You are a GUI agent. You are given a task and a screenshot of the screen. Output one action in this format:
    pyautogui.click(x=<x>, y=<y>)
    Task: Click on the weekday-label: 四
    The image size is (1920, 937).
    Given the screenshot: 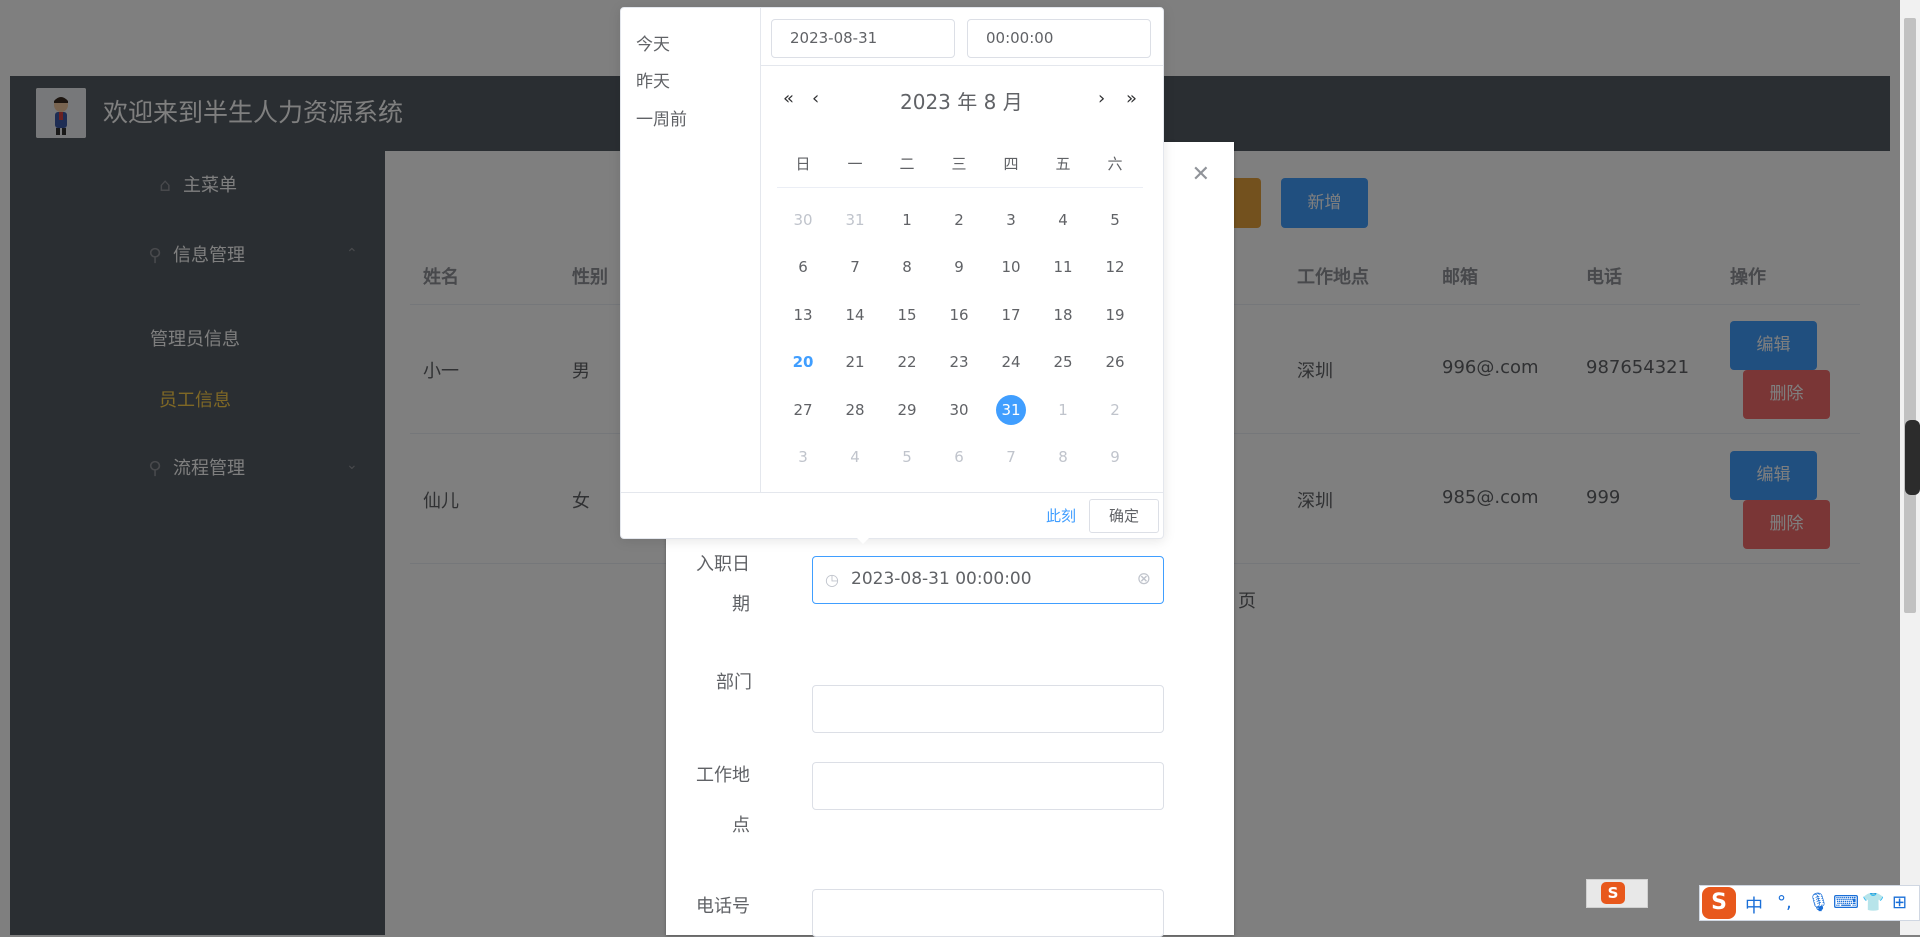 What is the action you would take?
    pyautogui.click(x=1011, y=164)
    